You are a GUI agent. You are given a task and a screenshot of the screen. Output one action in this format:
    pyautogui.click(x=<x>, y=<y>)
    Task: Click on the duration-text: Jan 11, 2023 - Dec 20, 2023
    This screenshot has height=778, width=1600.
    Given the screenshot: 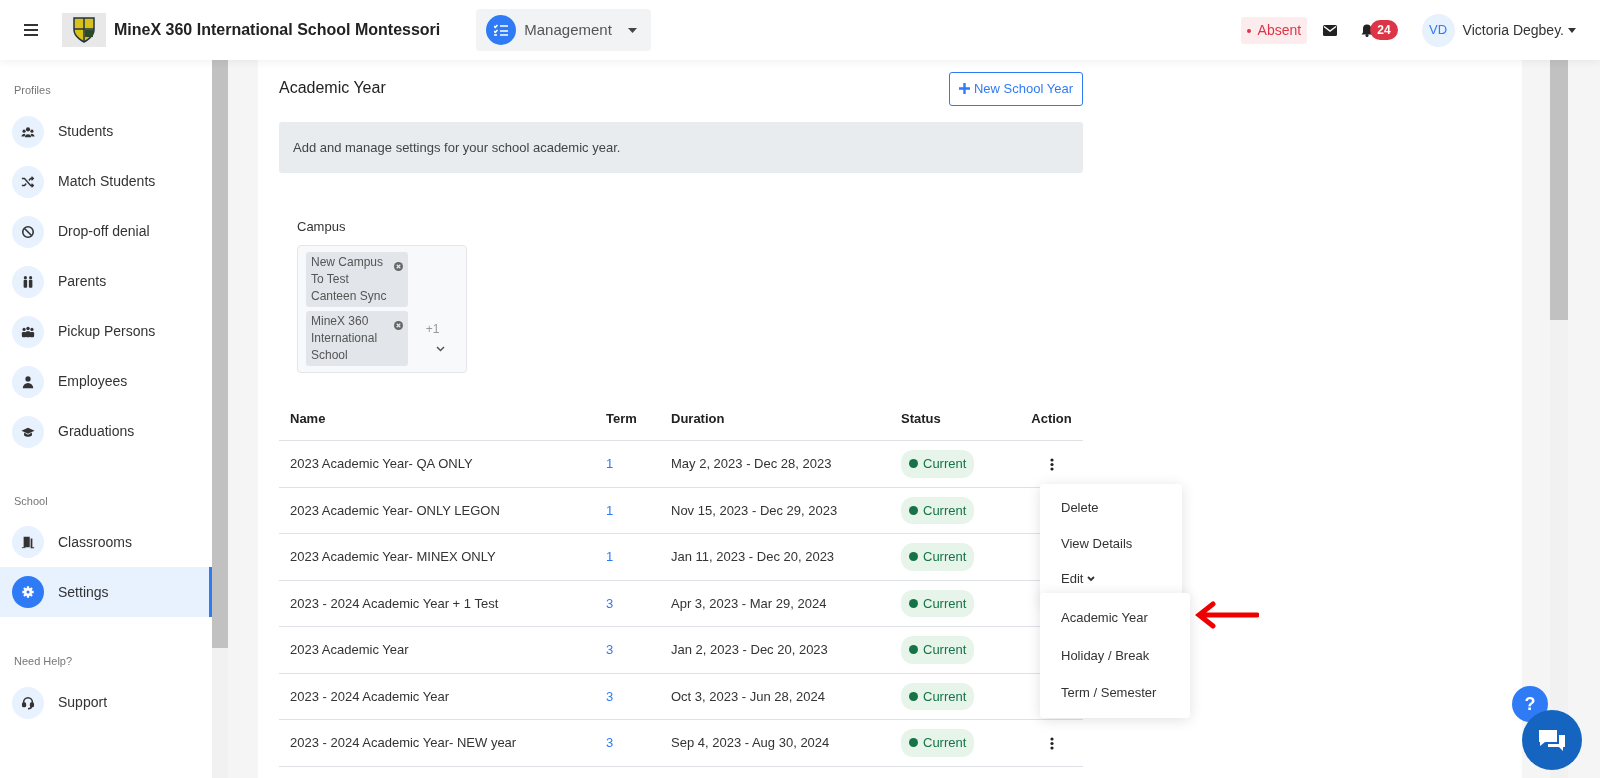 What is the action you would take?
    pyautogui.click(x=753, y=556)
    